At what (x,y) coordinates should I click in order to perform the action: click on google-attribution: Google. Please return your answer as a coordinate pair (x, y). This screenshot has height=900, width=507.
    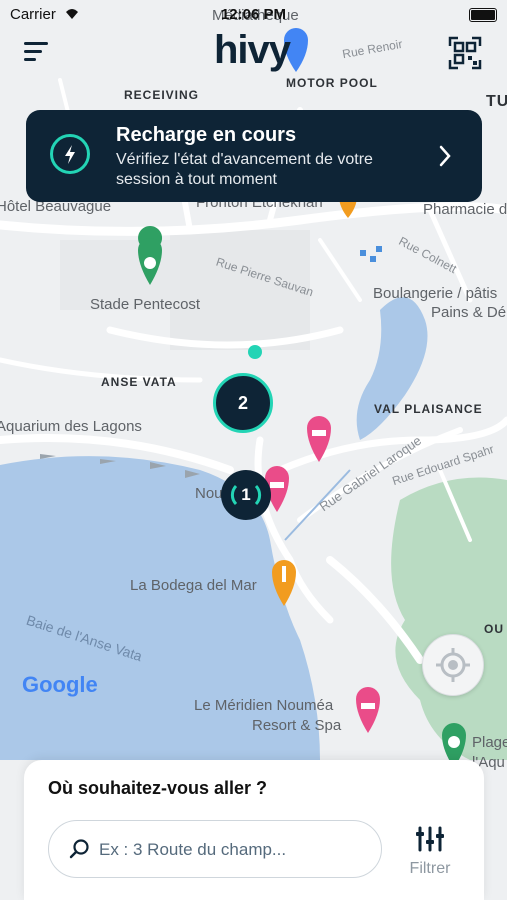
    Looking at the image, I should click on (60, 684).